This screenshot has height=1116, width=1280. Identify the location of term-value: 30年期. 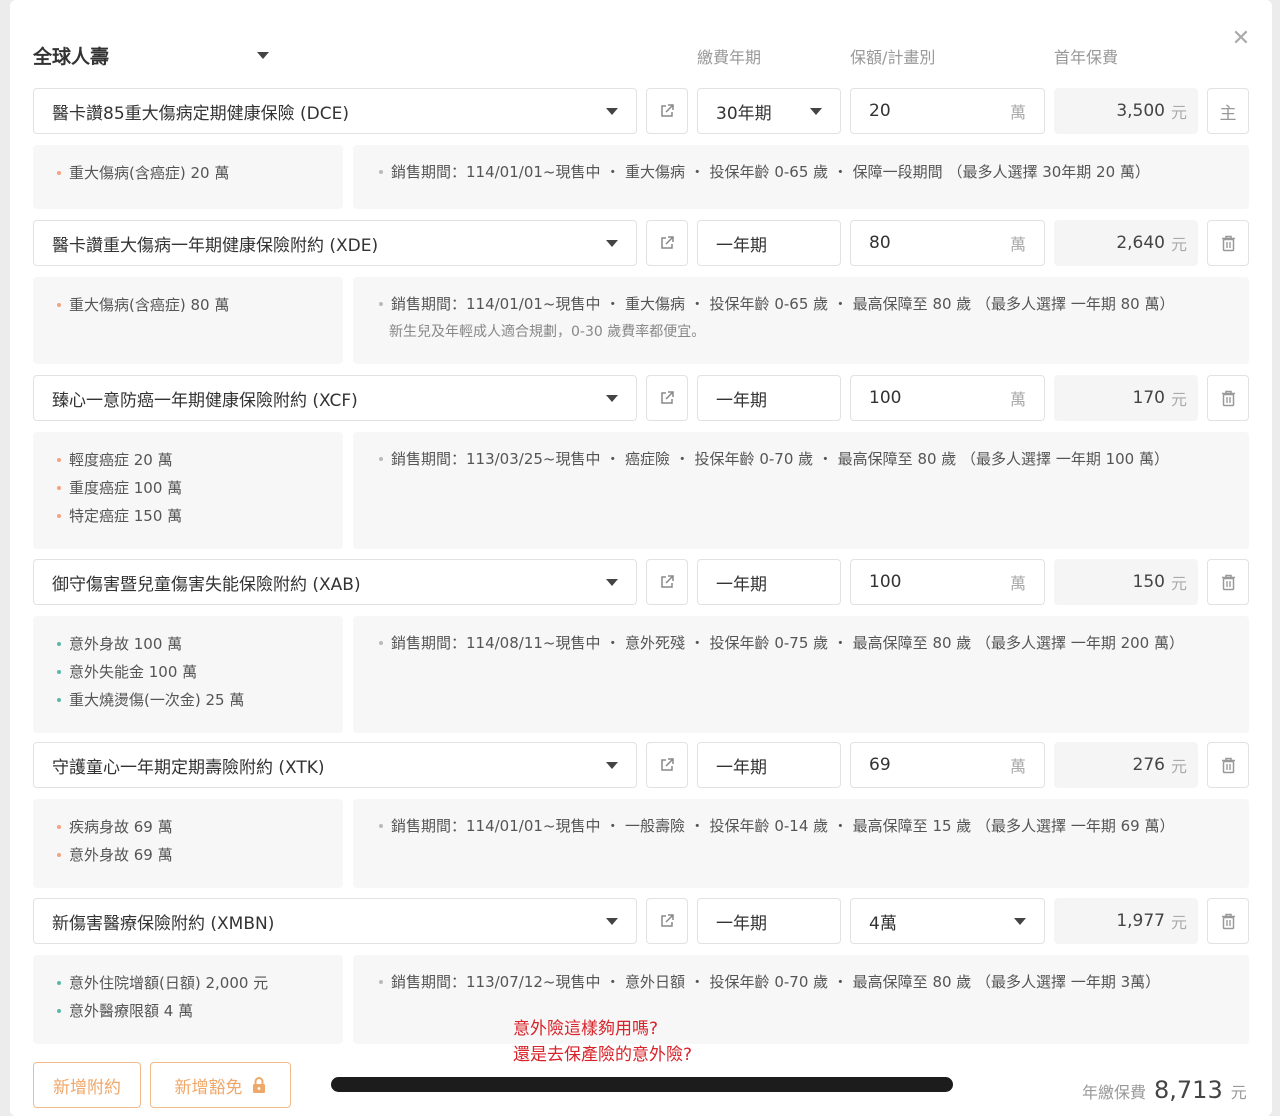
(744, 113).